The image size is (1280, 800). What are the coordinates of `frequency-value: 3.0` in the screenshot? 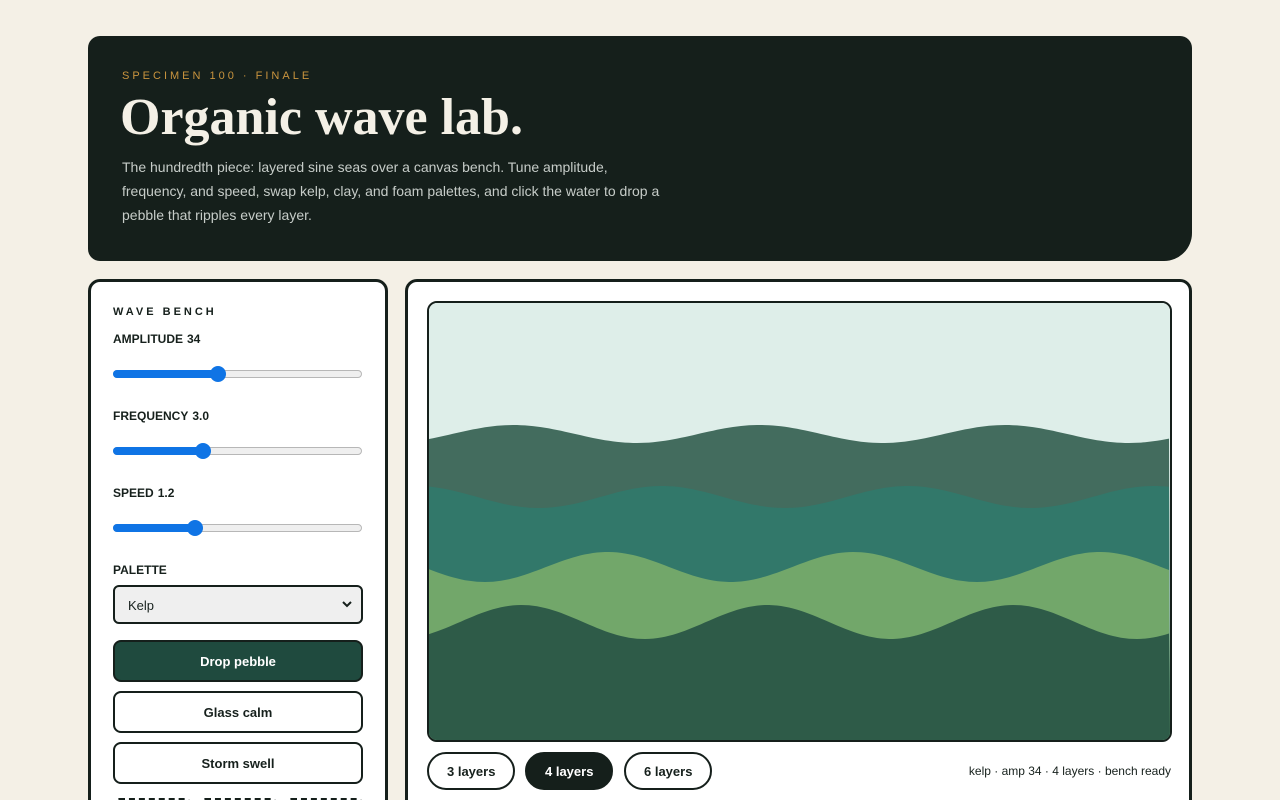 It's located at (201, 416).